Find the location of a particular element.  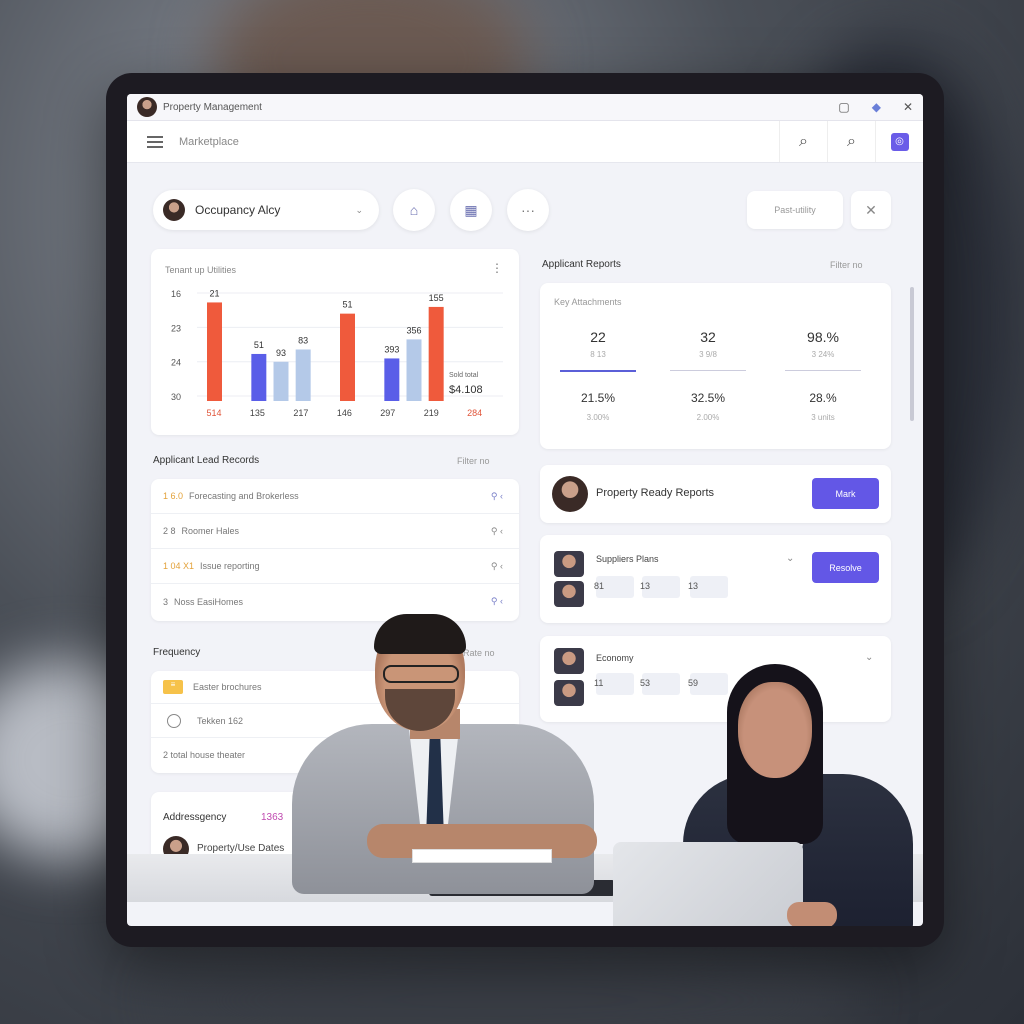

user-avatar is located at coordinates (147, 107).